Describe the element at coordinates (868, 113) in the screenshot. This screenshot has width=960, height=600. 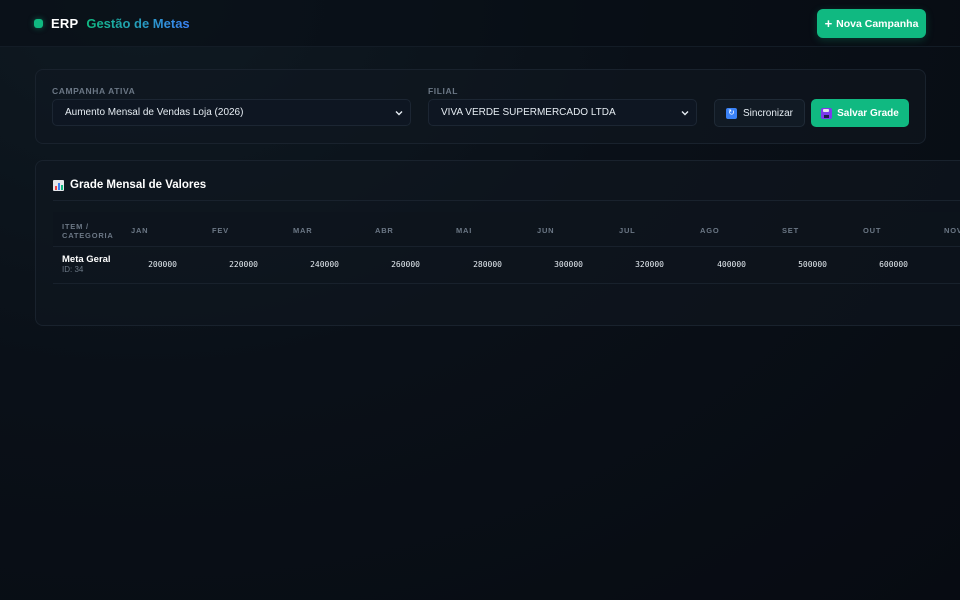
I see `save-grid-label: Salvar Grade` at that location.